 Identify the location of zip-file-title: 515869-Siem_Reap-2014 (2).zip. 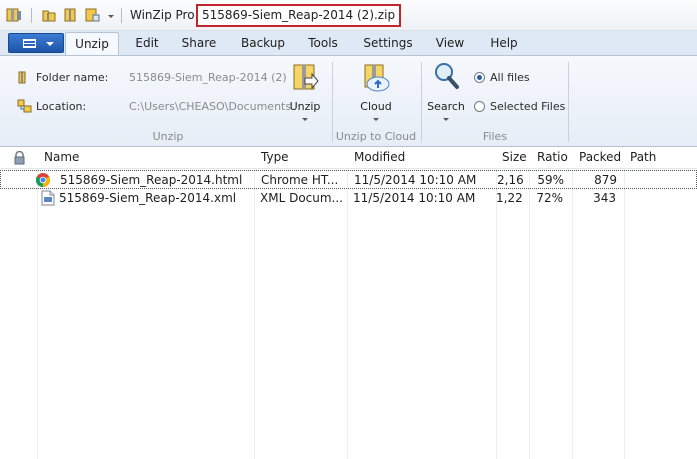
(299, 15).